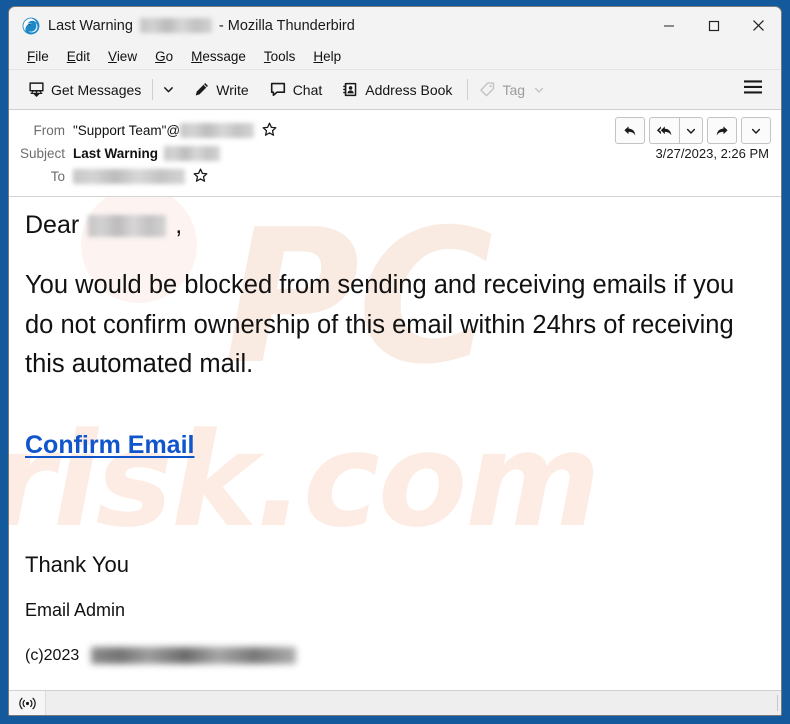 The height and width of the screenshot is (724, 790). What do you see at coordinates (36, 89) in the screenshot?
I see `get-messages-icon` at bounding box center [36, 89].